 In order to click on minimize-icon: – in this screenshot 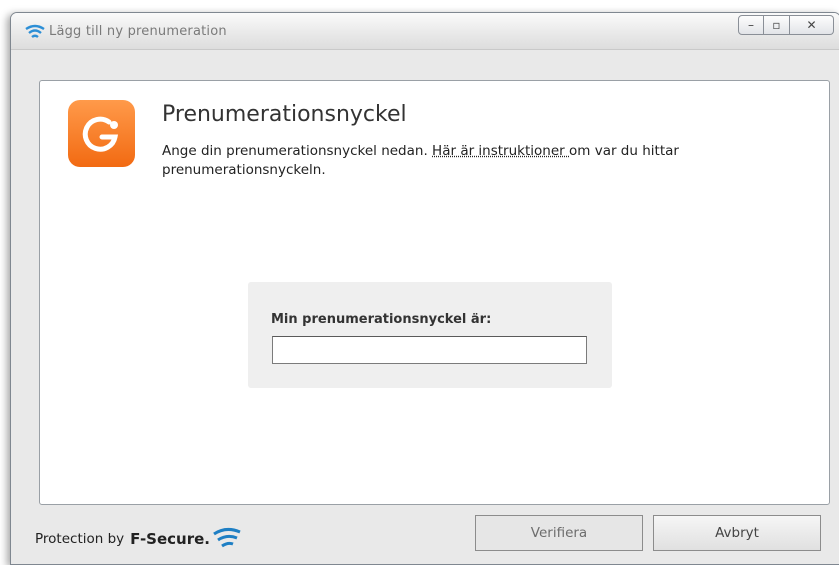, I will do `click(751, 25)`.